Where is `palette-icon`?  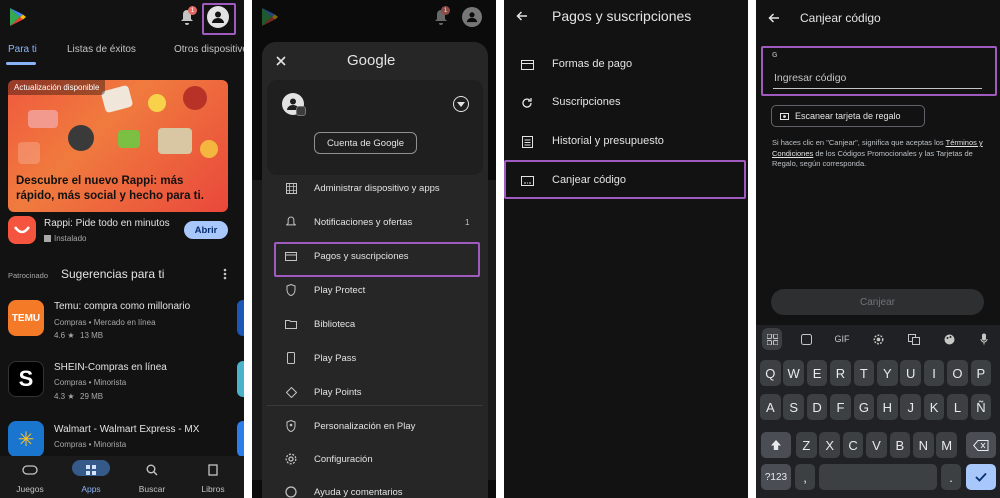 palette-icon is located at coordinates (949, 339).